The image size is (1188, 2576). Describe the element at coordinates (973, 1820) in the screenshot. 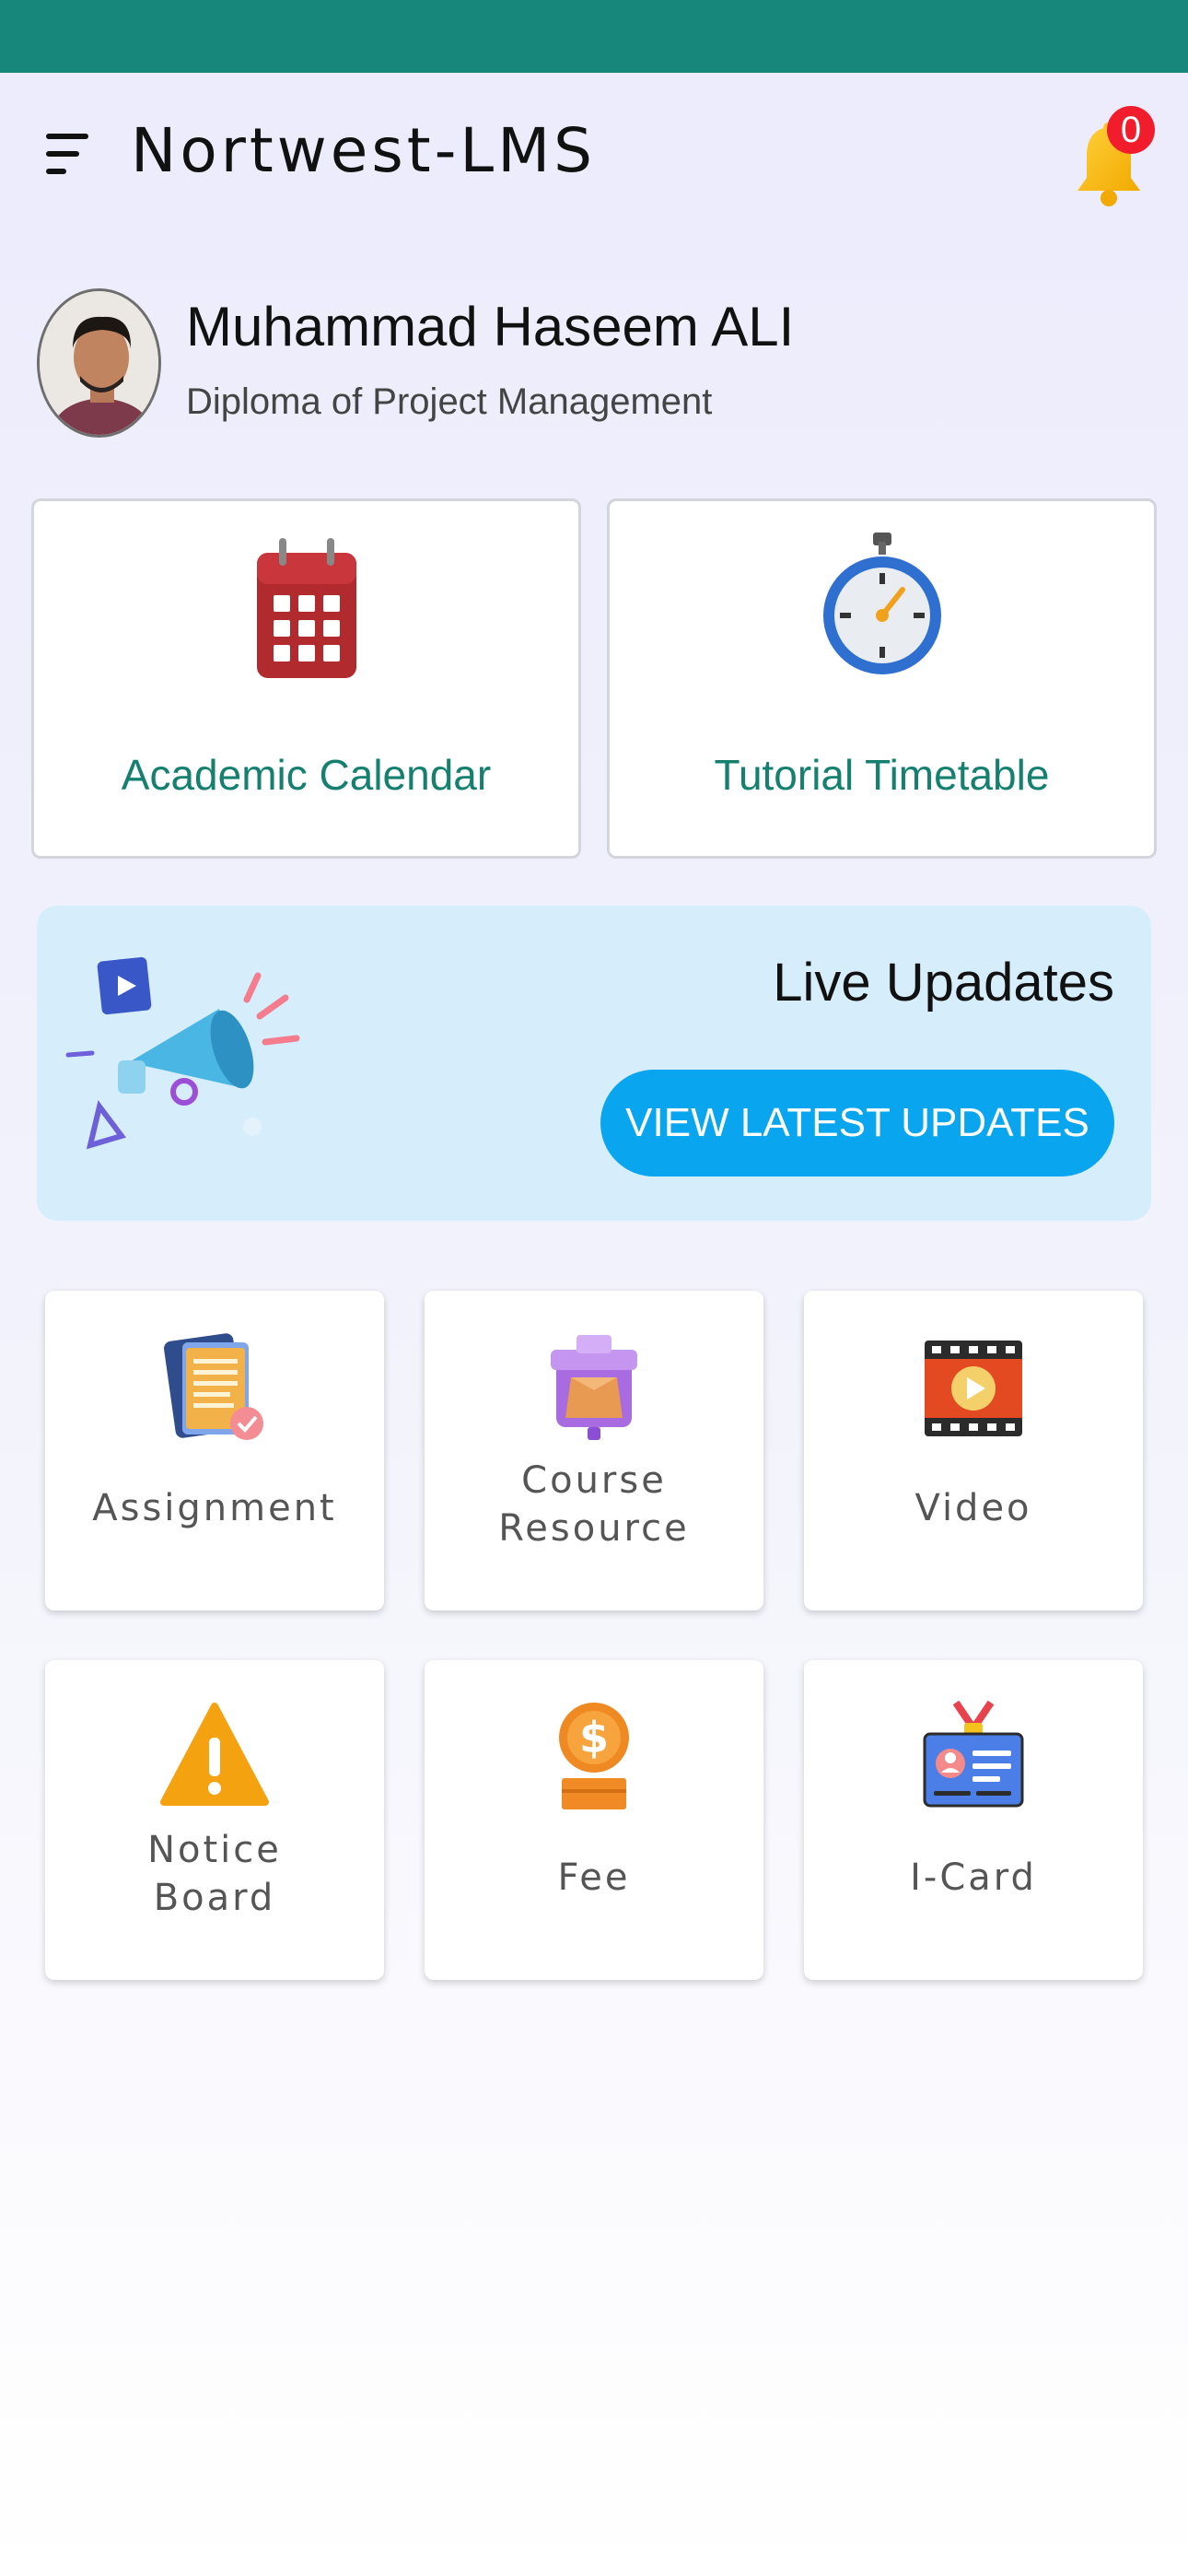

I see `i-card-tile: I-Card` at that location.